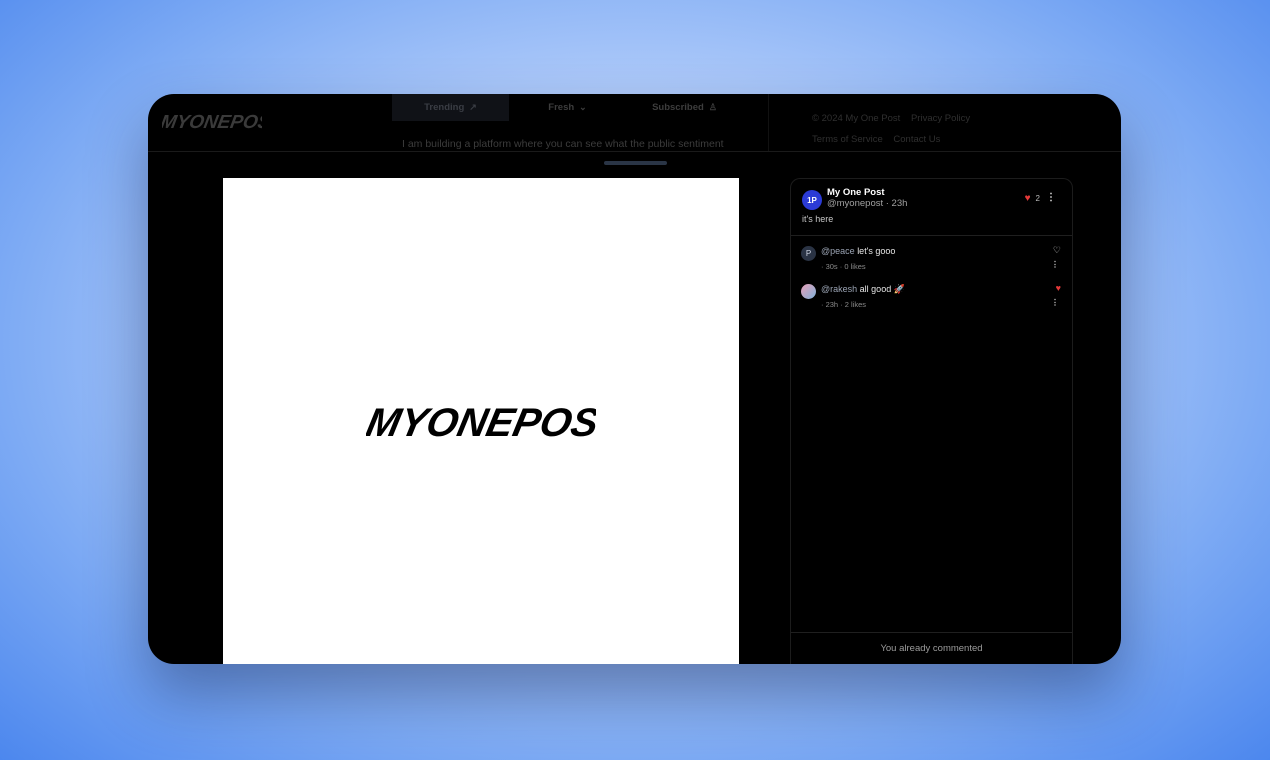 This screenshot has width=1270, height=760. Describe the element at coordinates (635, 163) in the screenshot. I see `drag-handle` at that location.